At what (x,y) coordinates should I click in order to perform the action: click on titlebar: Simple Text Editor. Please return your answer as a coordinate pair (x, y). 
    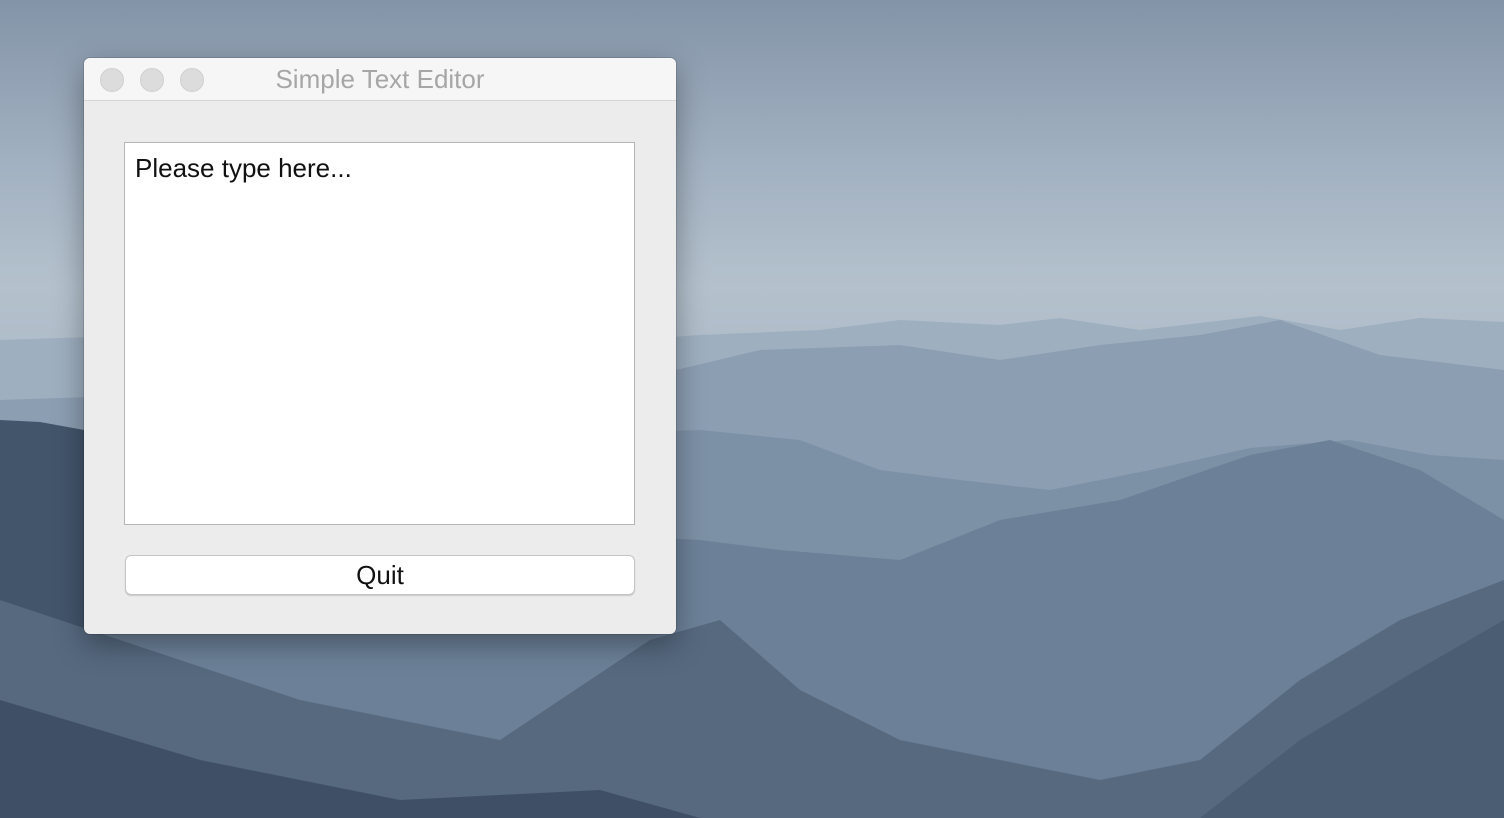
    Looking at the image, I should click on (380, 79).